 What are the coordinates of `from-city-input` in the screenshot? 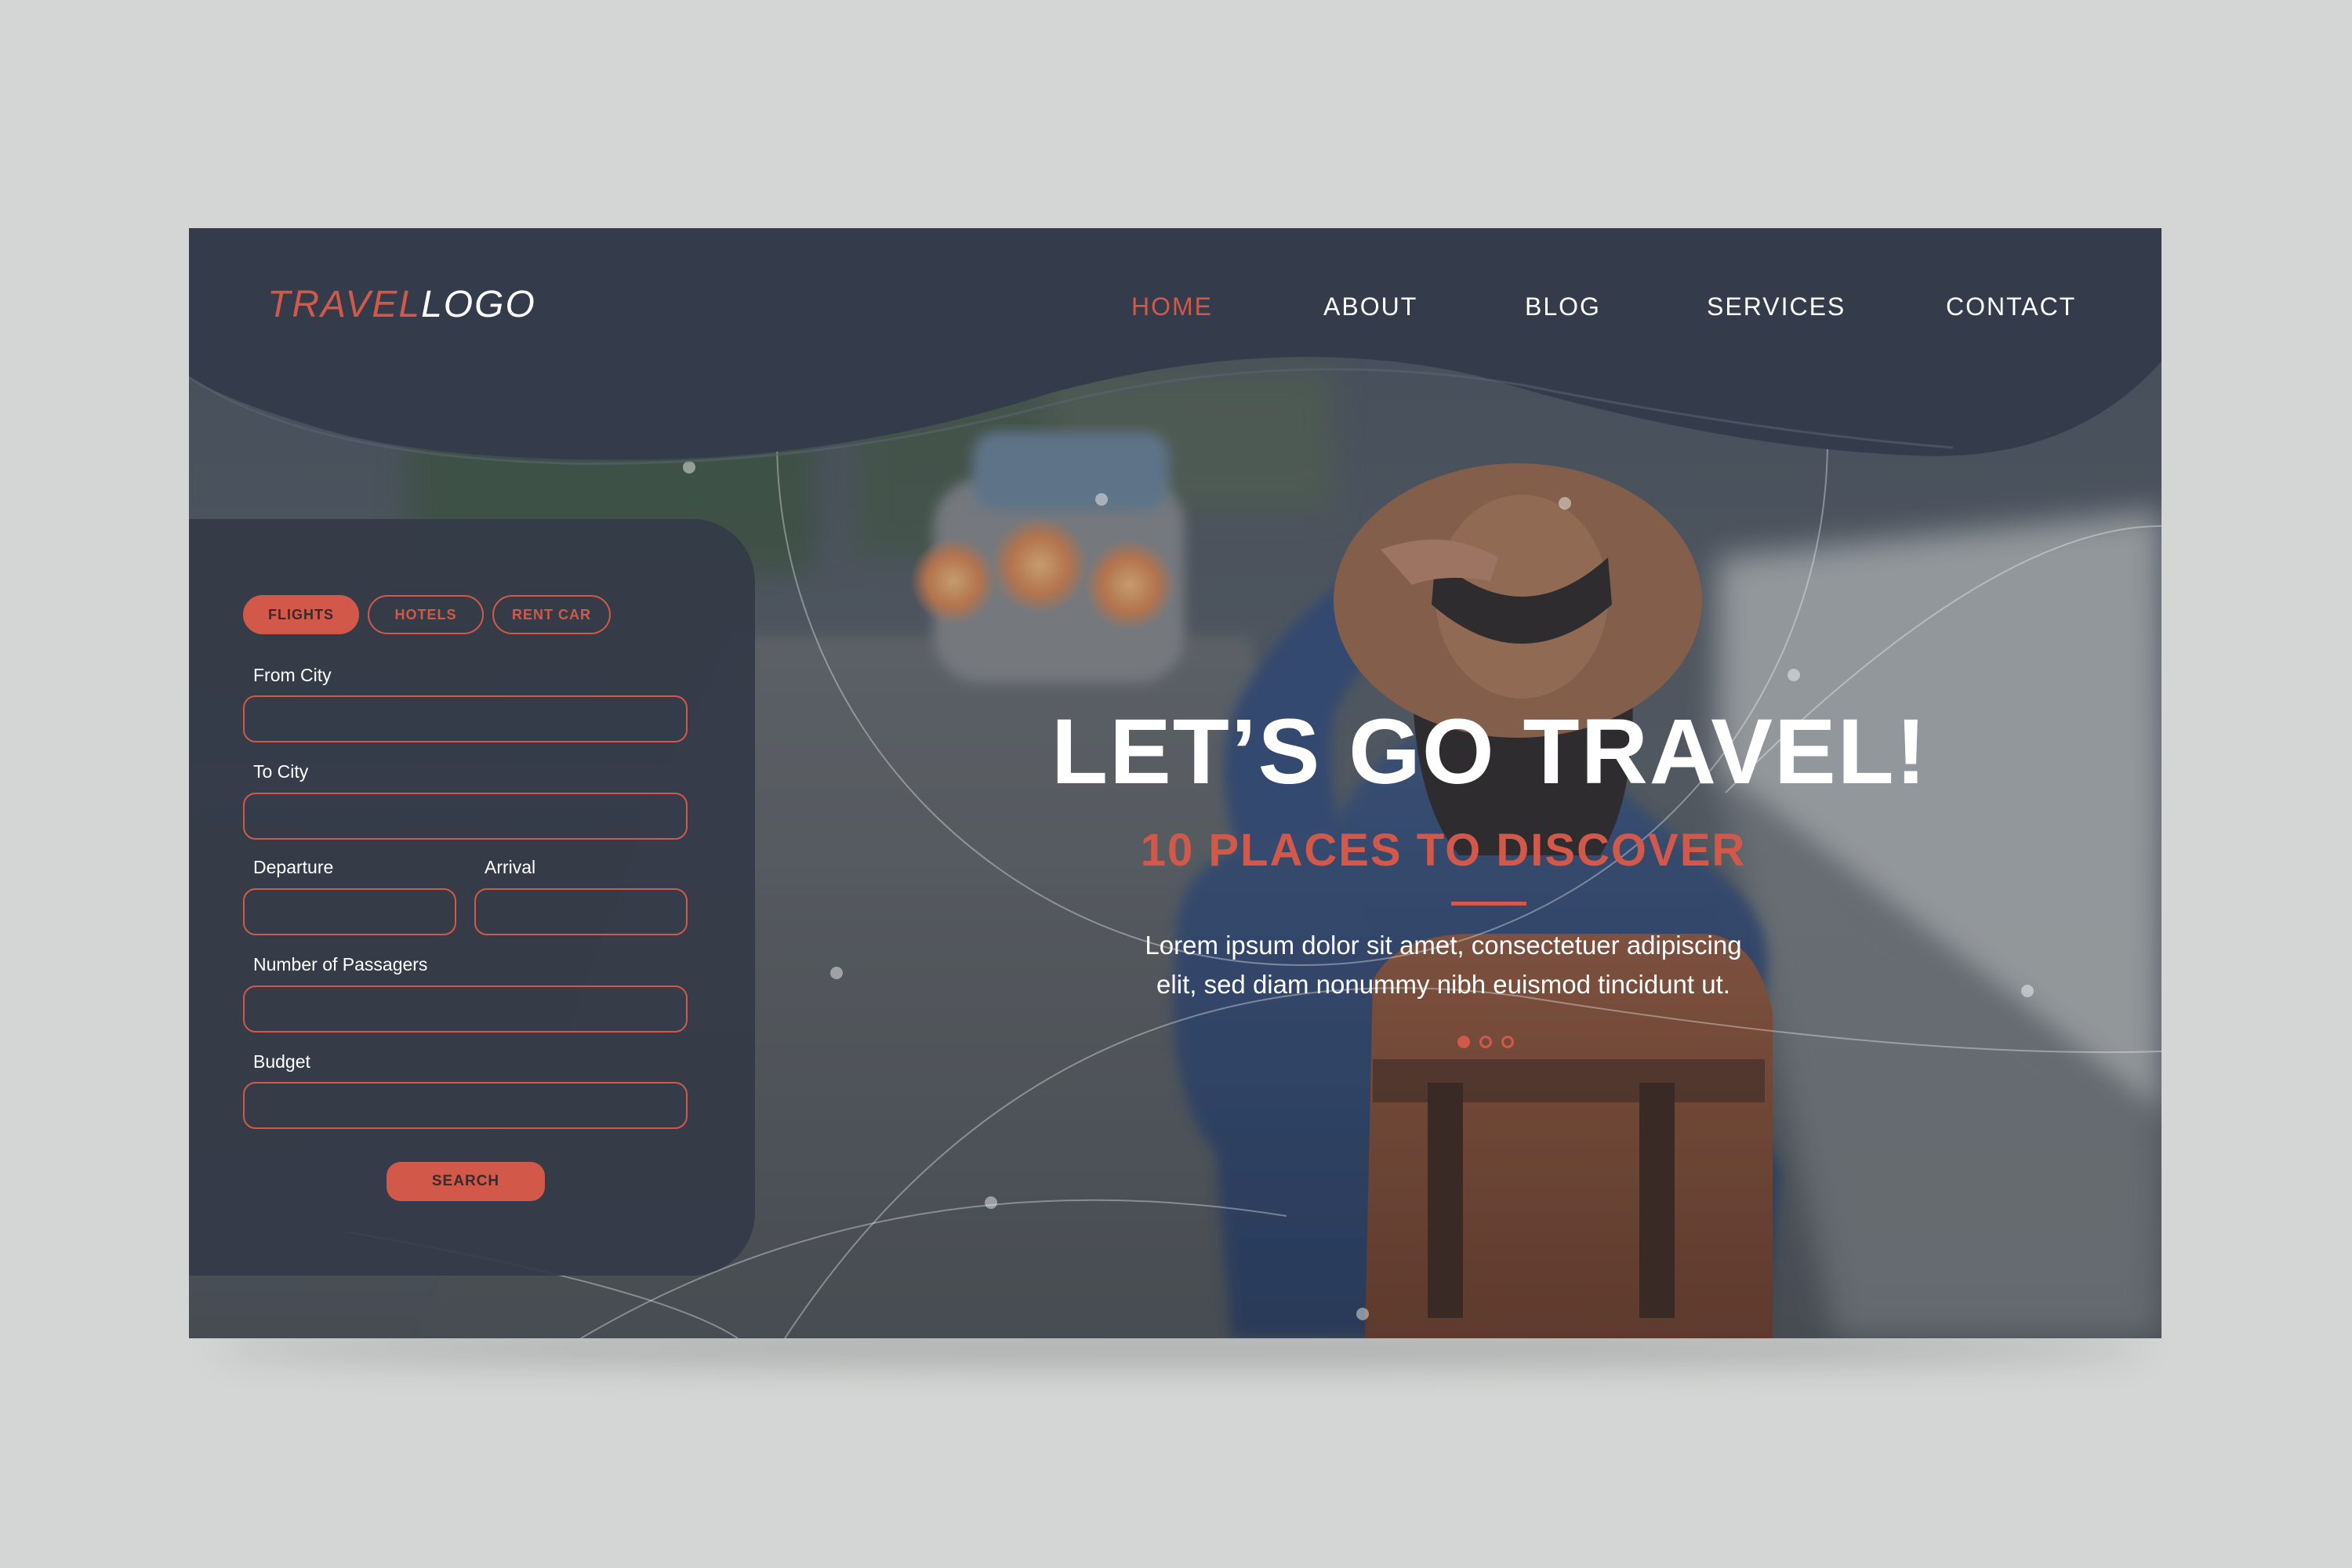 It's located at (465, 718).